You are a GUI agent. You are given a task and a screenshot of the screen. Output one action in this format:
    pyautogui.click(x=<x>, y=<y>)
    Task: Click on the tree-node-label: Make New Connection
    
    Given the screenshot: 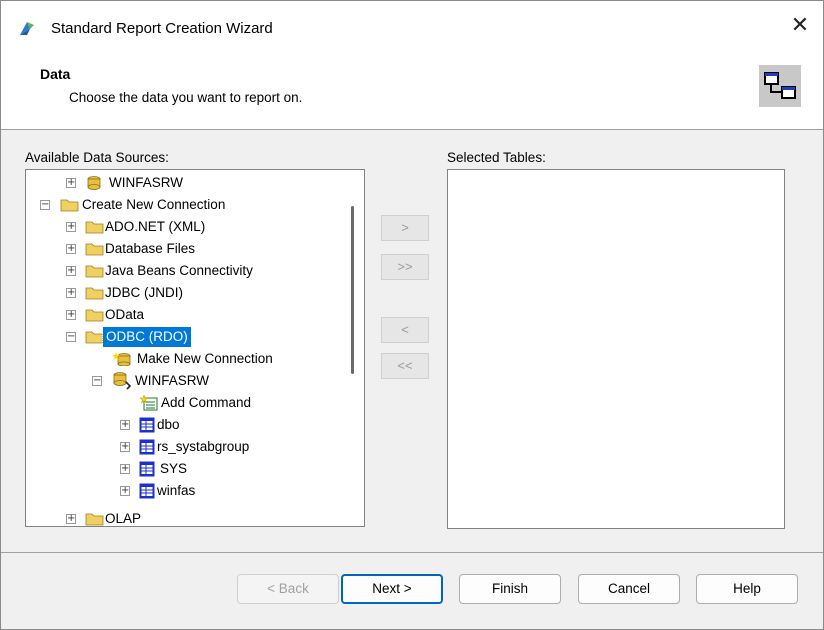 What is the action you would take?
    pyautogui.click(x=205, y=358)
    